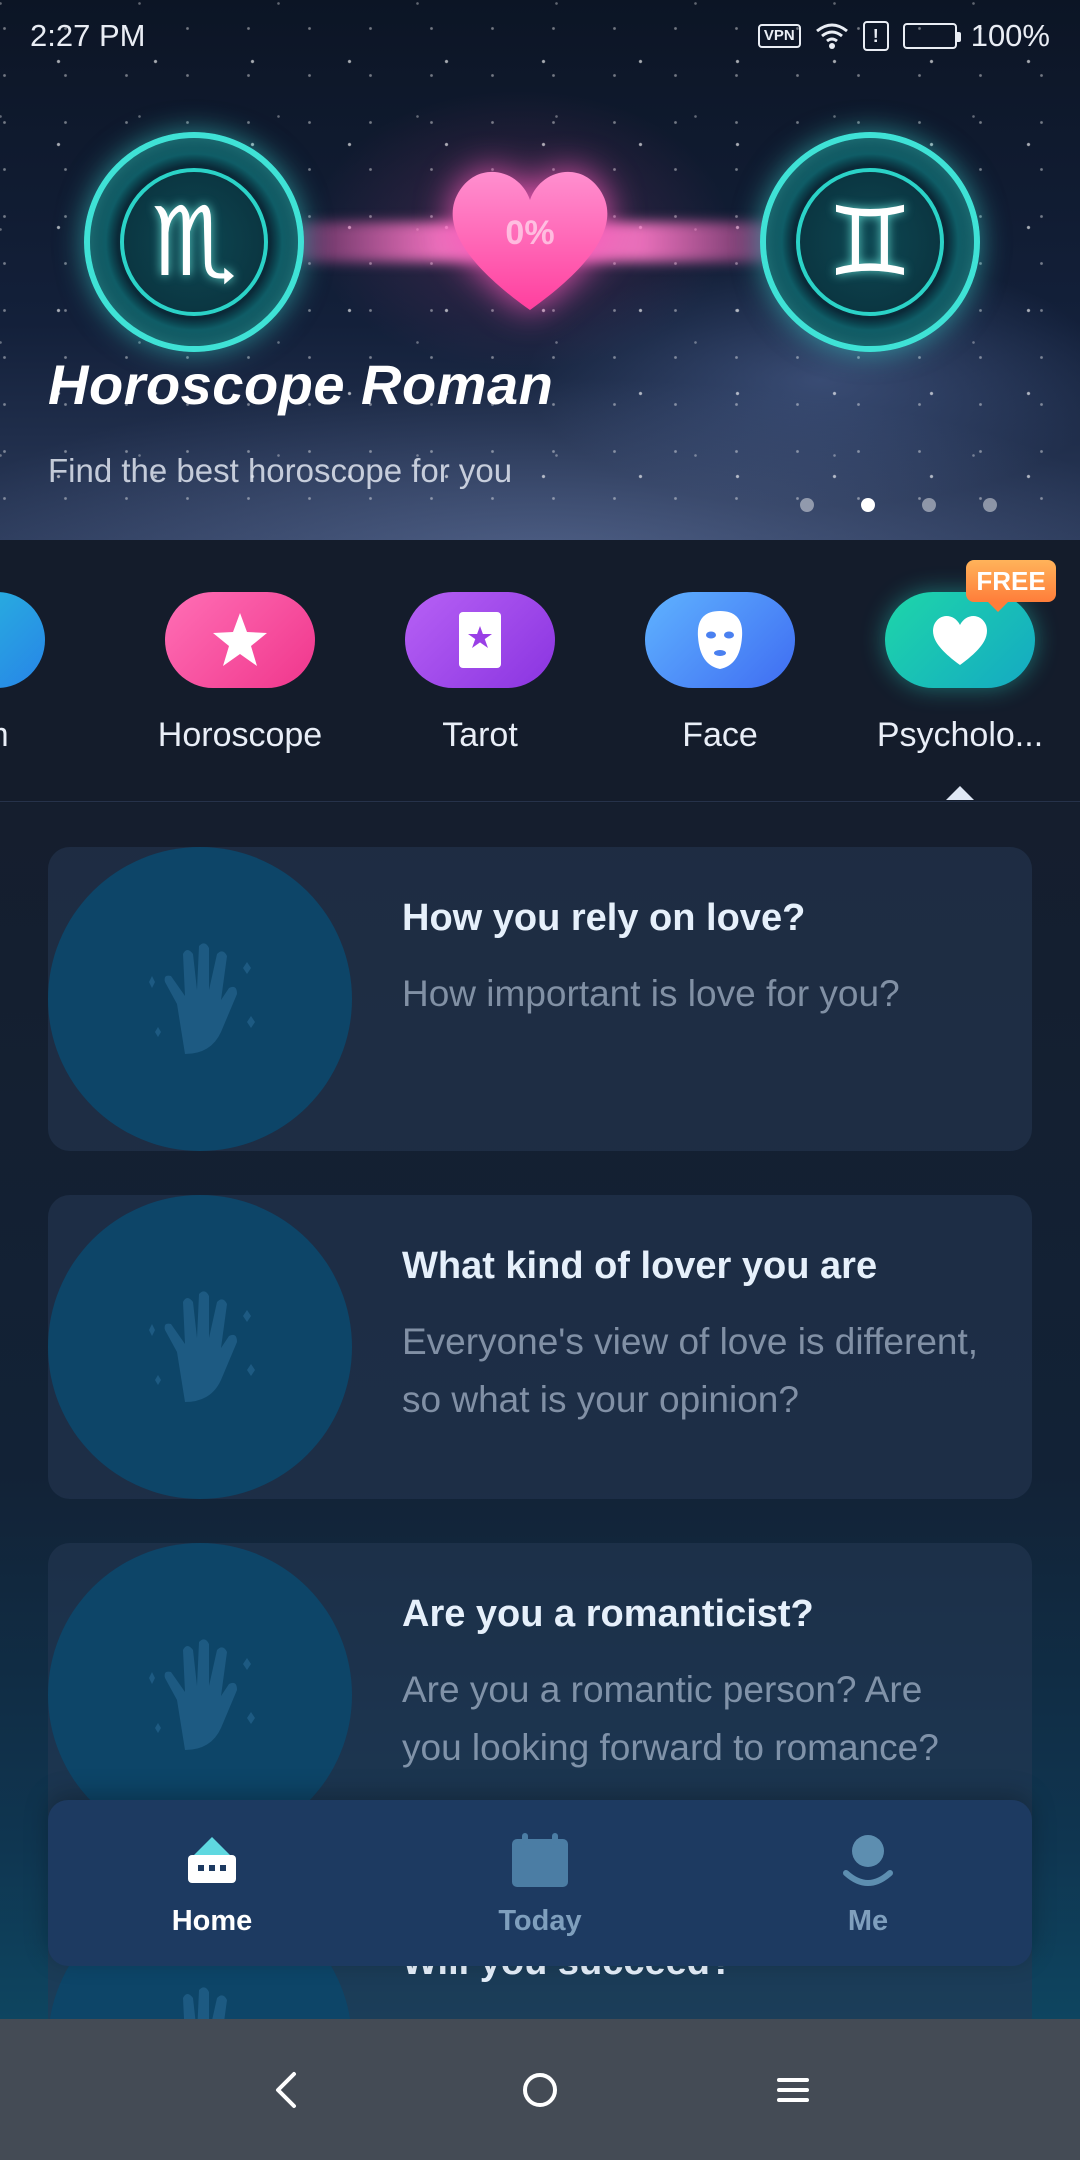 The width and height of the screenshot is (1080, 2160). I want to click on tab-me: Me, so click(868, 1883).